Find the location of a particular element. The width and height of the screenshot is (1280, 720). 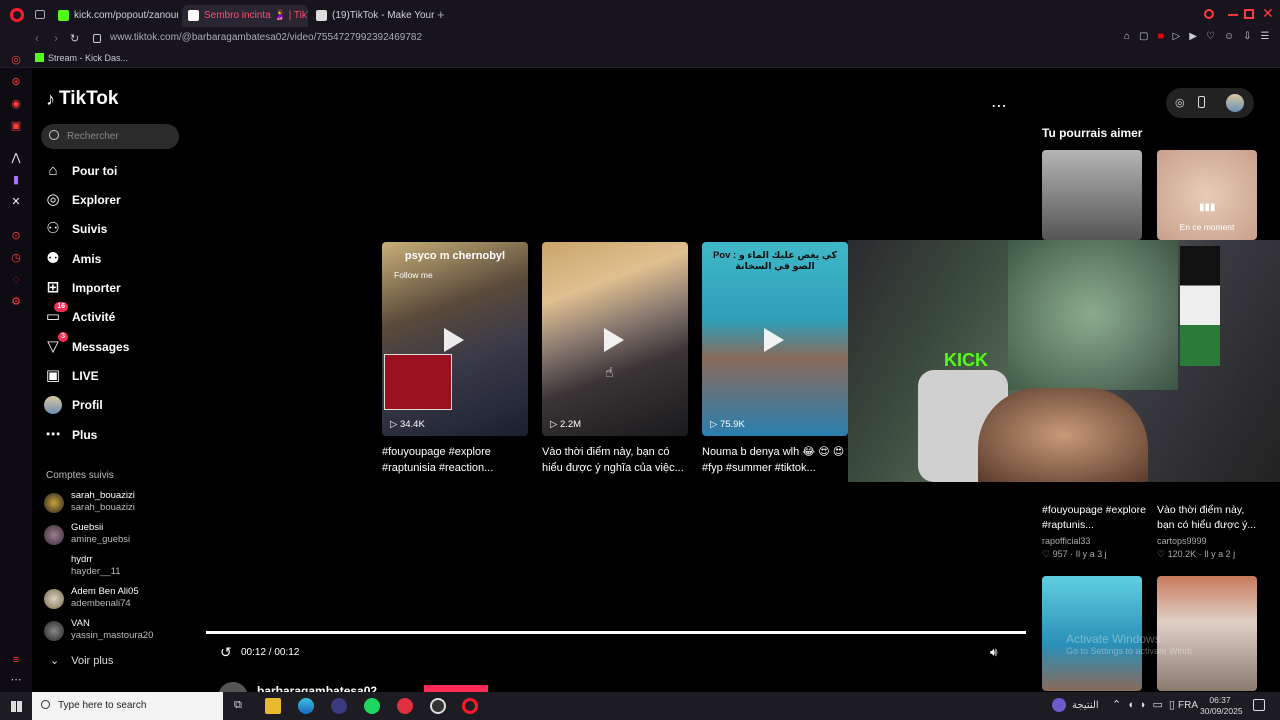

nav-pour-toi: ⌂ Pour toi is located at coordinates (80, 171).